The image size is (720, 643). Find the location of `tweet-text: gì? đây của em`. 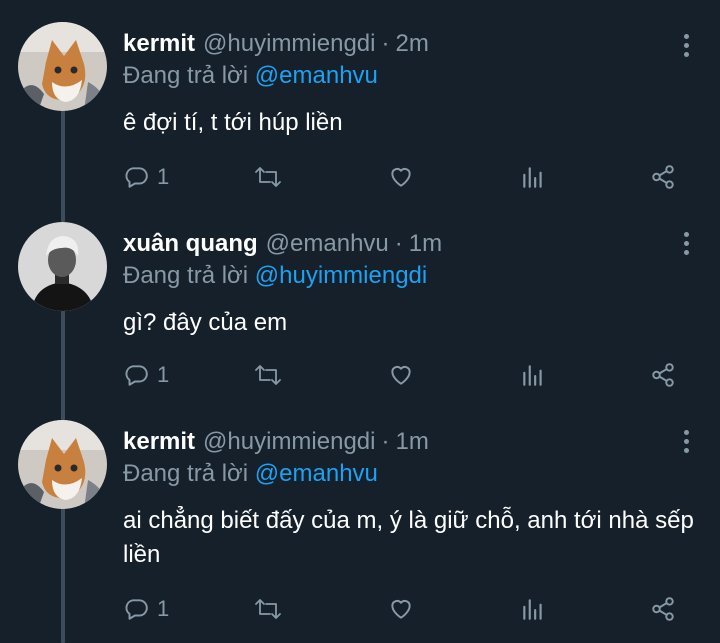

tweet-text: gì? đây của em is located at coordinates (205, 322).